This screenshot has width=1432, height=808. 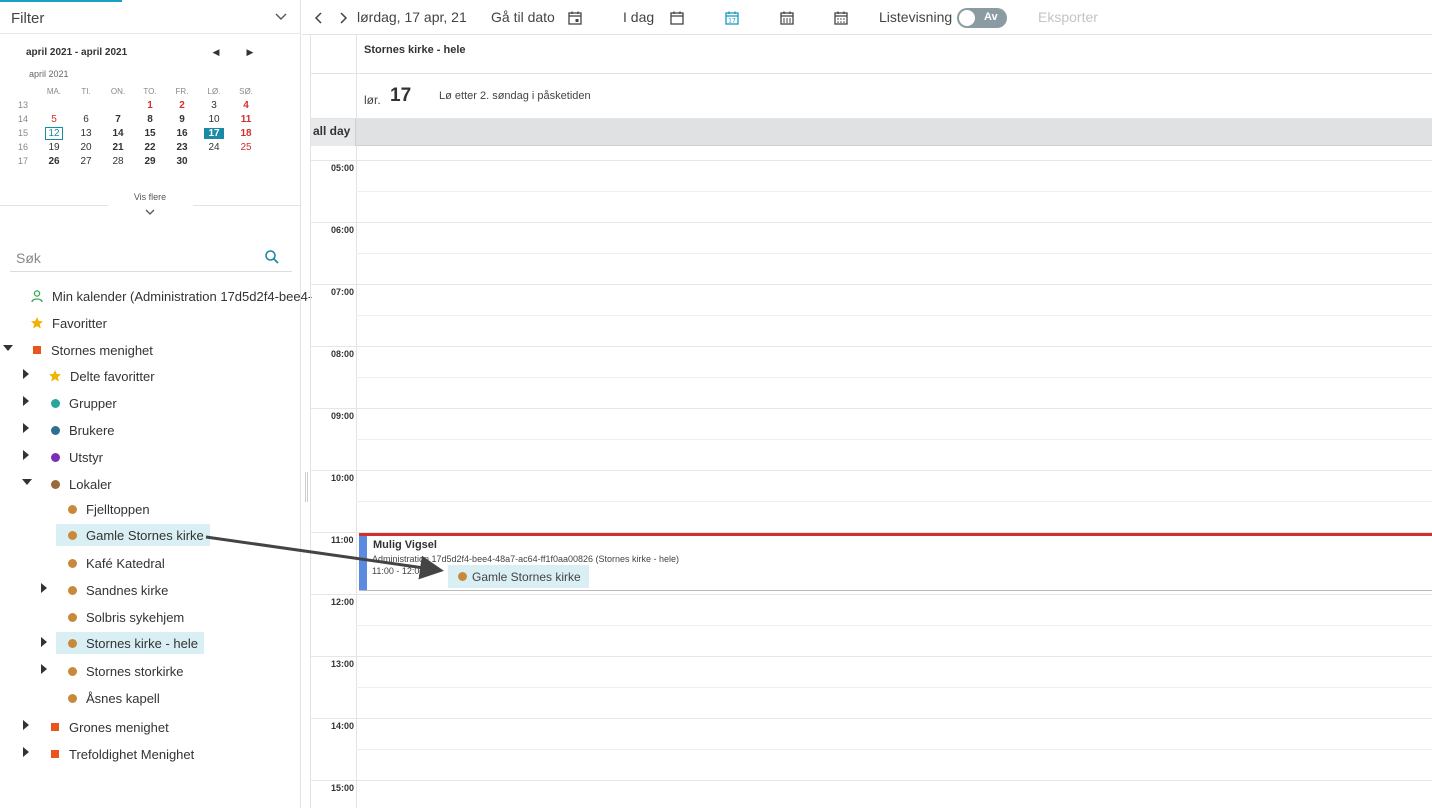 What do you see at coordinates (128, 617) in the screenshot?
I see `tree-item-solbris-sykehjem: Solbris sykehjem` at bounding box center [128, 617].